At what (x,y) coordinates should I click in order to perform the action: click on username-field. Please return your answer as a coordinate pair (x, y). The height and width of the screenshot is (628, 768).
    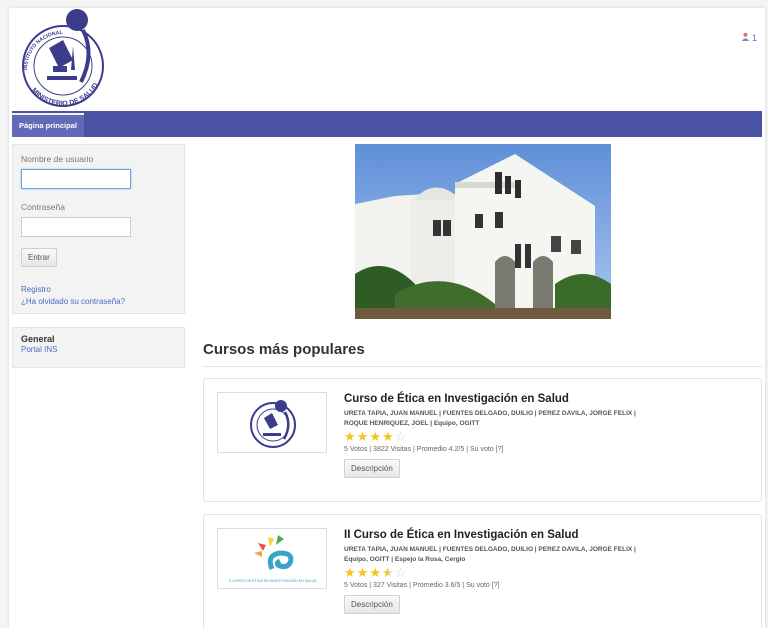
    Looking at the image, I should click on (76, 179).